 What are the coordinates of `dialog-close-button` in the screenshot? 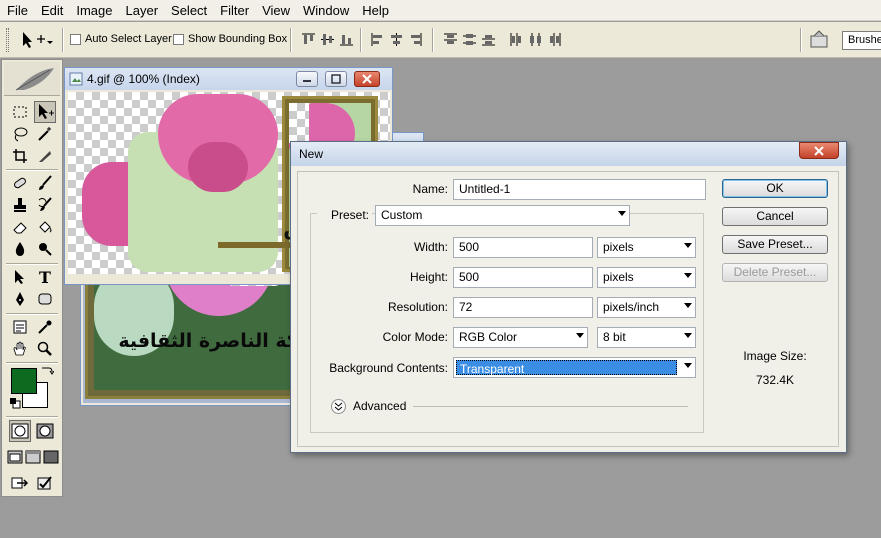 It's located at (819, 150).